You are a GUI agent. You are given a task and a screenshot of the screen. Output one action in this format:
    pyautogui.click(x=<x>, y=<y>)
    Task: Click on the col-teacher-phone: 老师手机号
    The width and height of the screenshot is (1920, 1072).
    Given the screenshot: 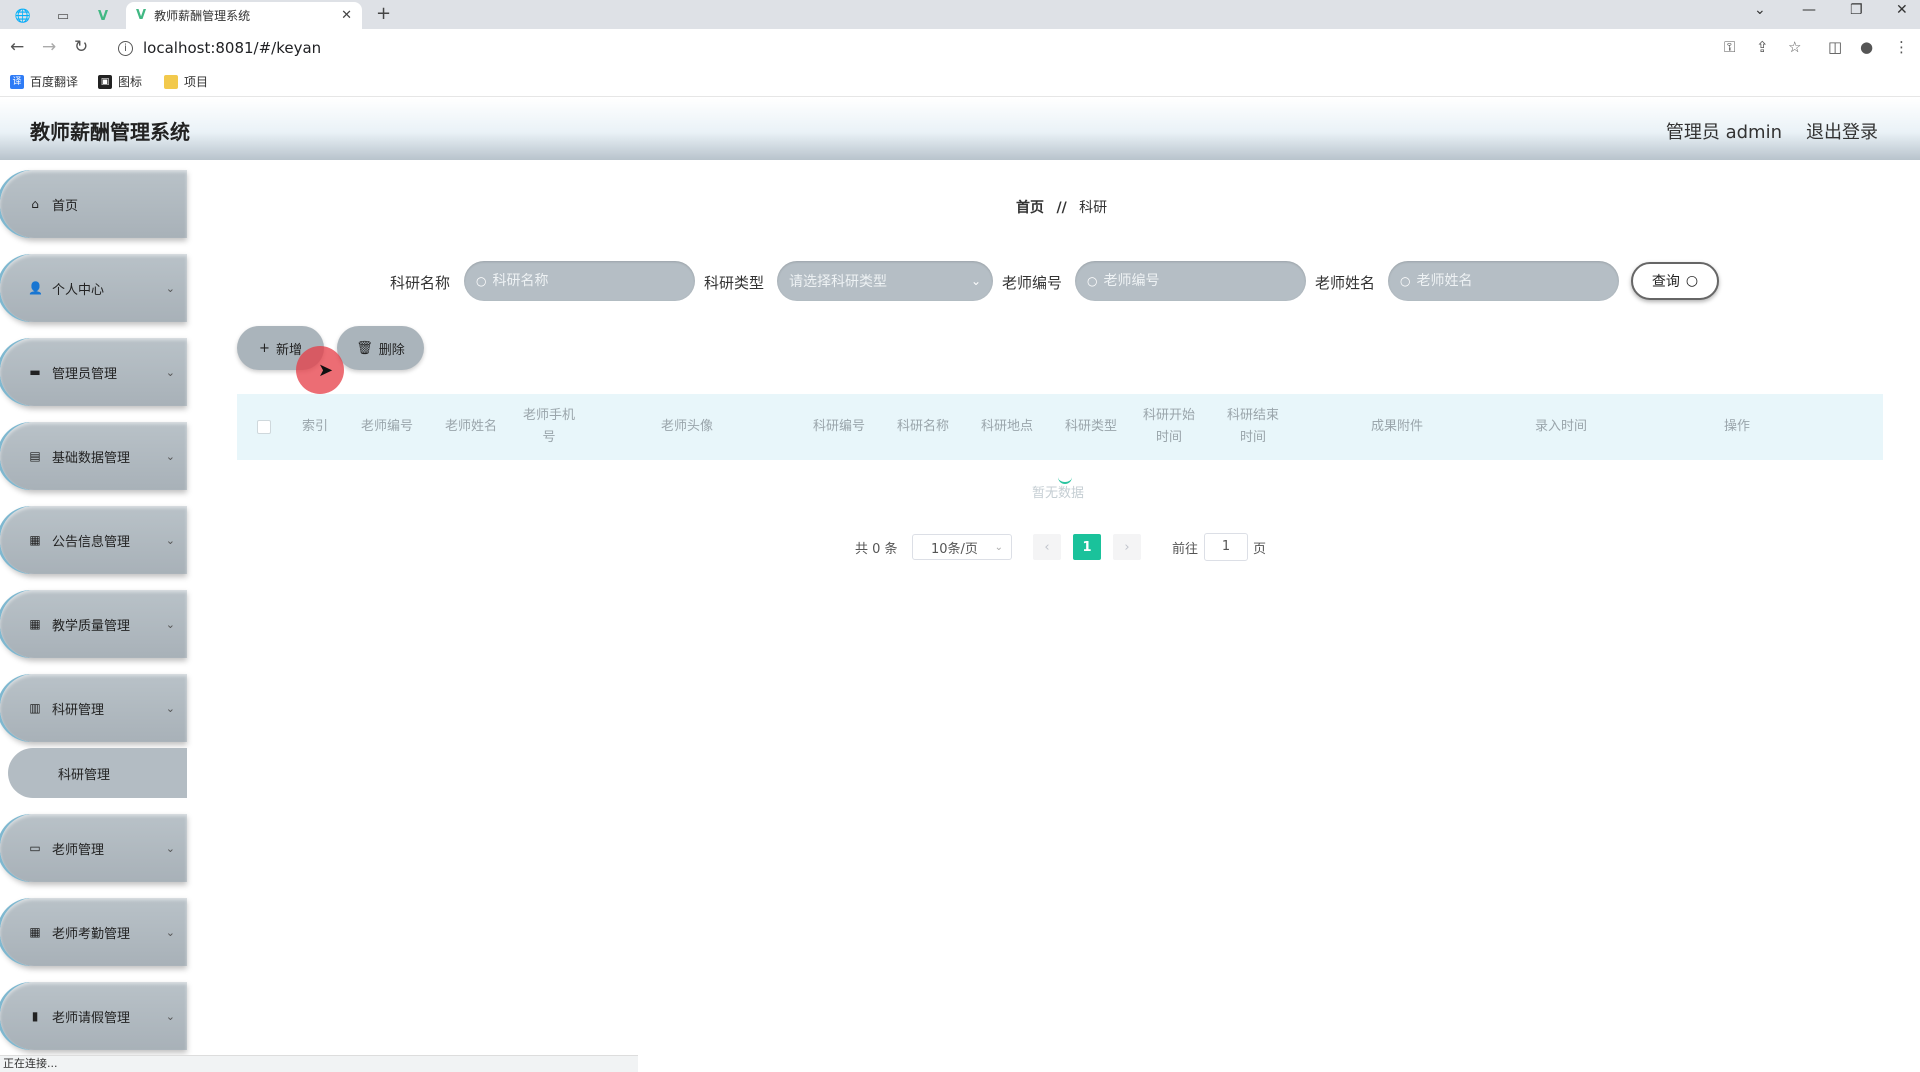 What is the action you would take?
    pyautogui.click(x=548, y=426)
    